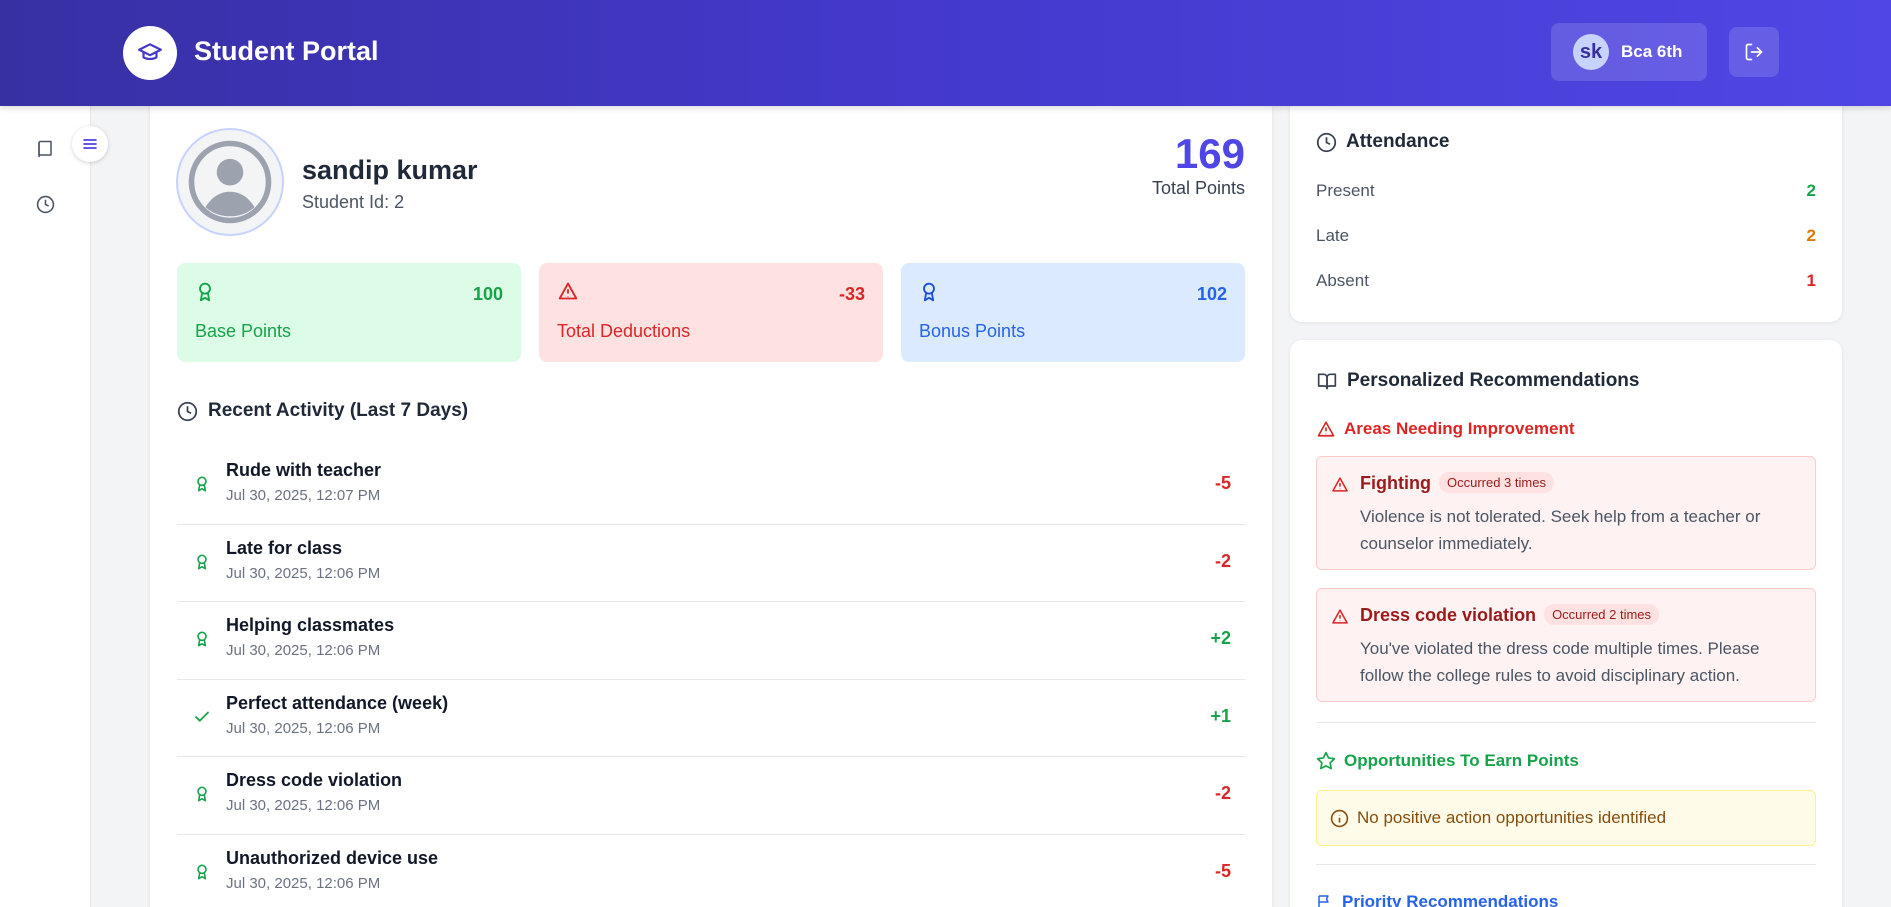 The image size is (1891, 907). What do you see at coordinates (487, 294) in the screenshot?
I see `base-points-value: 100` at bounding box center [487, 294].